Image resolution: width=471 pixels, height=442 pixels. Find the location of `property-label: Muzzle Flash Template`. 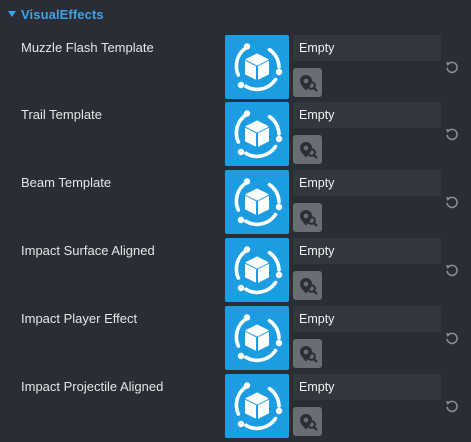

property-label: Muzzle Flash Template is located at coordinates (87, 47).